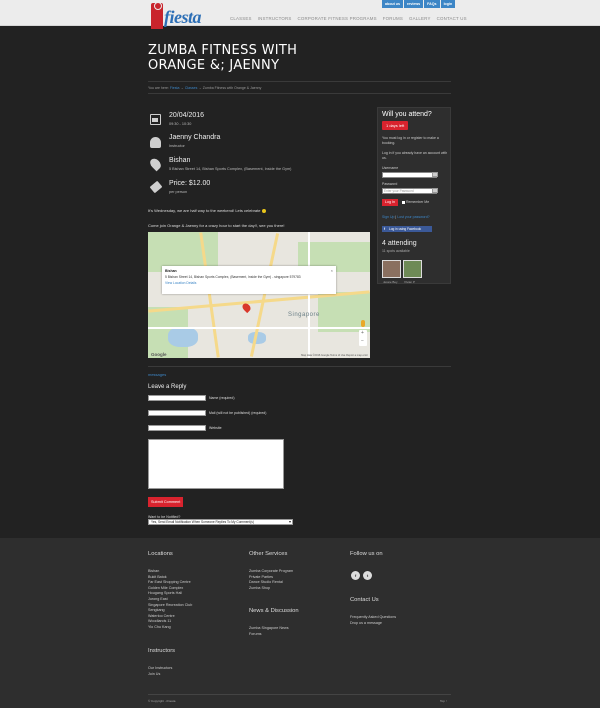 Image resolution: width=600 pixels, height=708 pixels. What do you see at coordinates (194, 137) in the screenshot?
I see `instructor-name: Jaenny Chandra` at bounding box center [194, 137].